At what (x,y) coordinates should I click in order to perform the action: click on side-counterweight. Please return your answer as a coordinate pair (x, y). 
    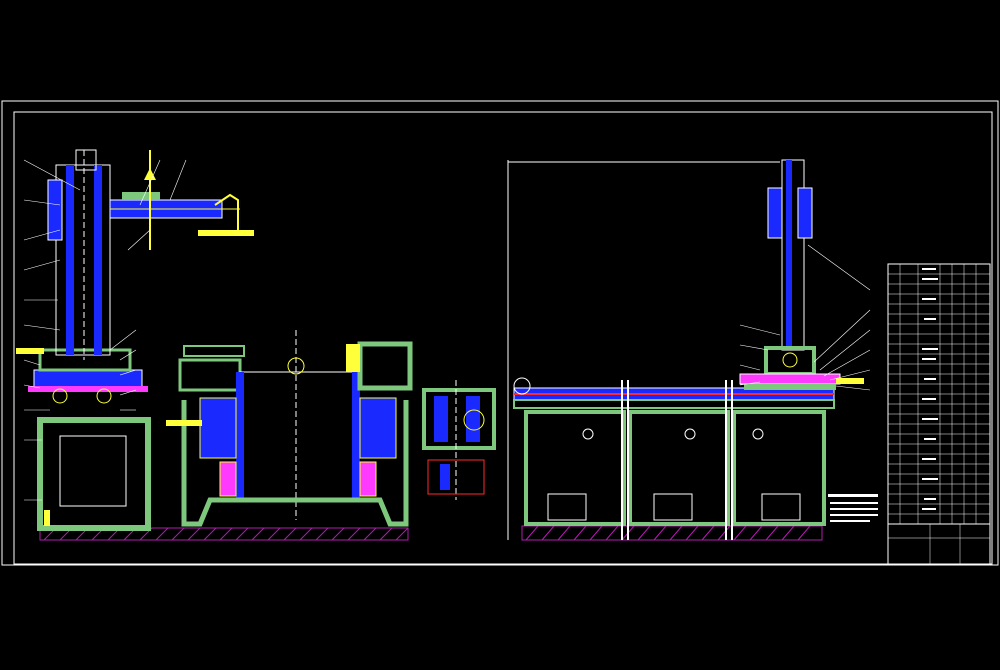
    Looking at the image, I should click on (775, 213).